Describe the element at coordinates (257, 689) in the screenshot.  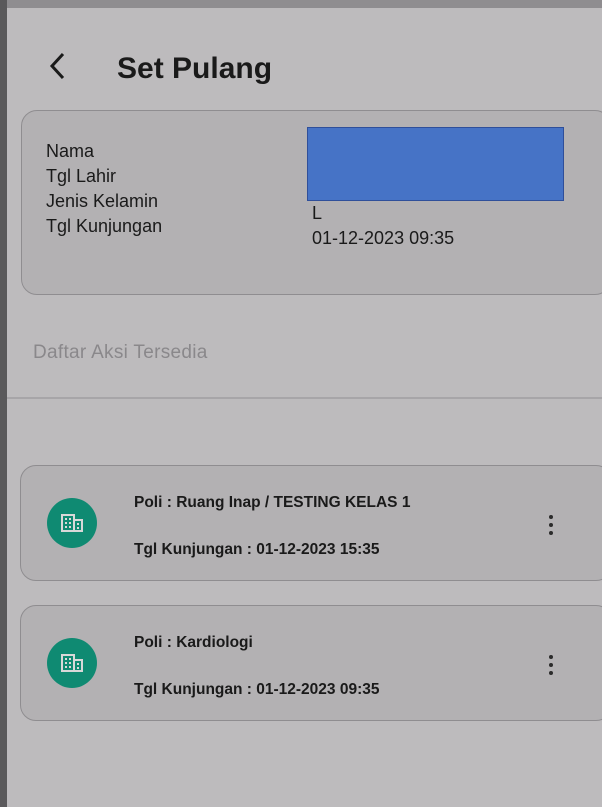
I see `visit-tgl: Tgl Kunjungan : 01-12-2023 09:35` at that location.